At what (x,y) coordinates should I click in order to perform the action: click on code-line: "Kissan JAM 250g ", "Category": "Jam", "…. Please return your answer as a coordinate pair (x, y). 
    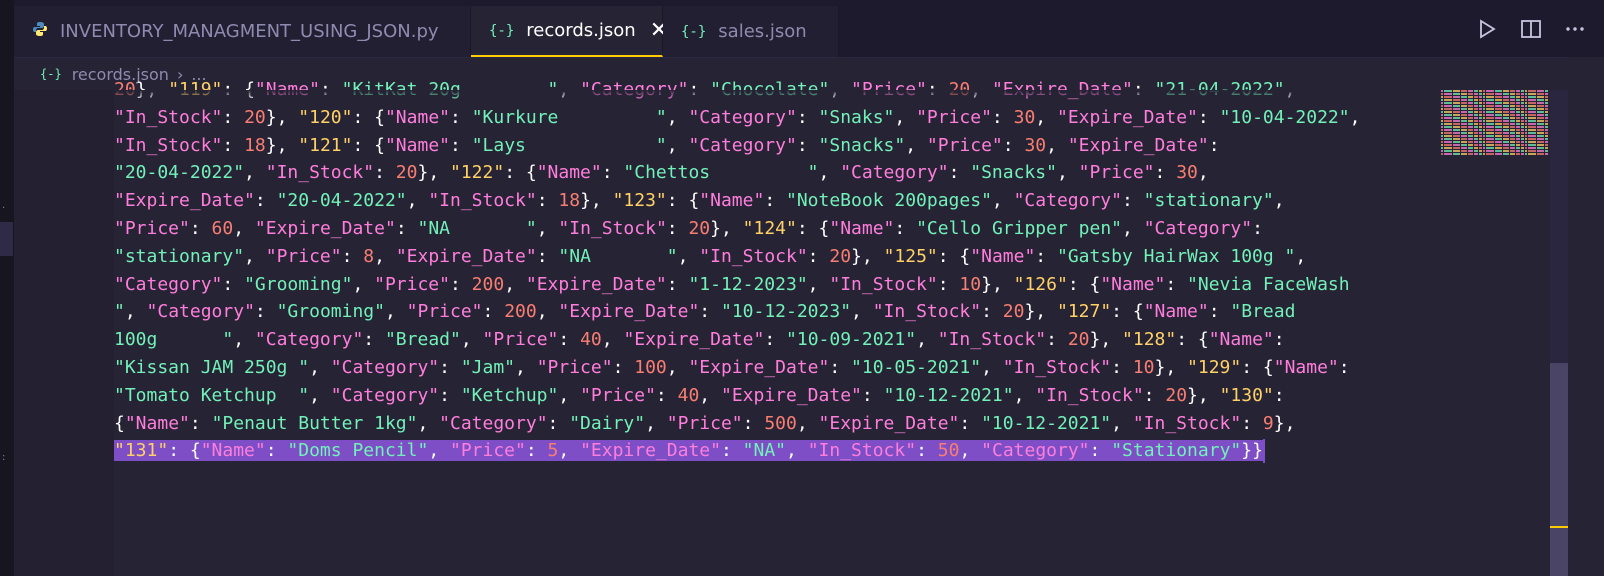
    Looking at the image, I should click on (774, 368).